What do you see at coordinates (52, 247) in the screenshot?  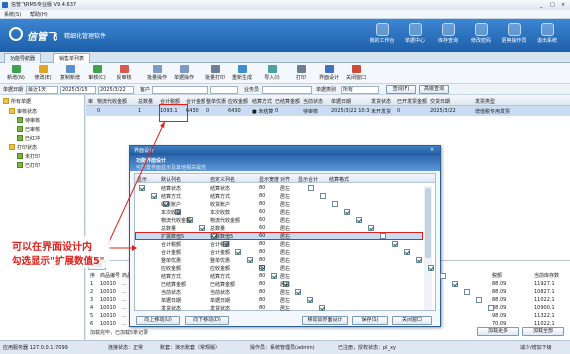 I see `annotation-line-1: 可以在界面设计内` at bounding box center [52, 247].